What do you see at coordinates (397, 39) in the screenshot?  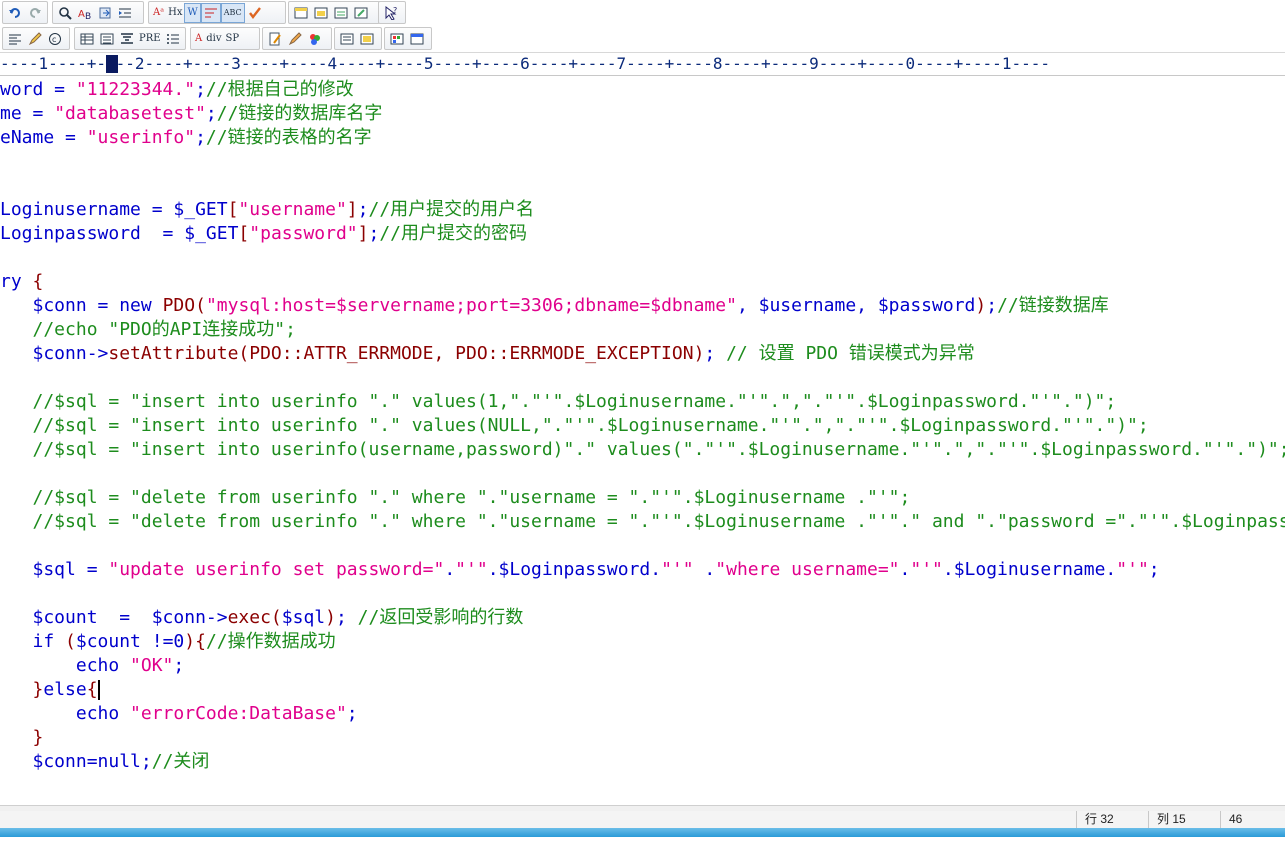 I see `browser-color-button` at bounding box center [397, 39].